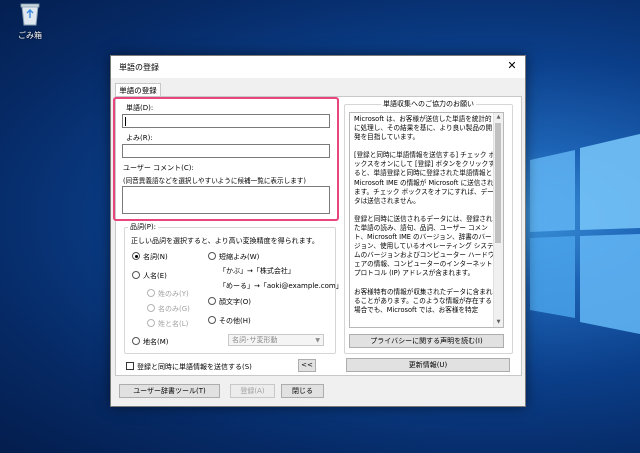 This screenshot has width=640, height=453. I want to click on close-button: 閉じる, so click(302, 391).